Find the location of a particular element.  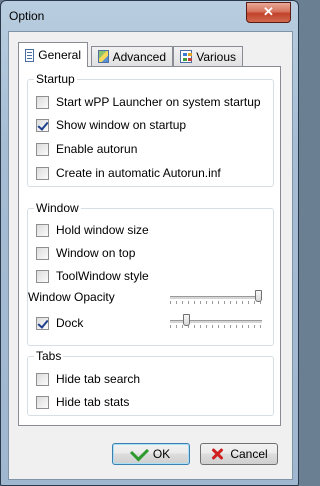

opacity-label: Window Opacity is located at coordinates (71, 297).